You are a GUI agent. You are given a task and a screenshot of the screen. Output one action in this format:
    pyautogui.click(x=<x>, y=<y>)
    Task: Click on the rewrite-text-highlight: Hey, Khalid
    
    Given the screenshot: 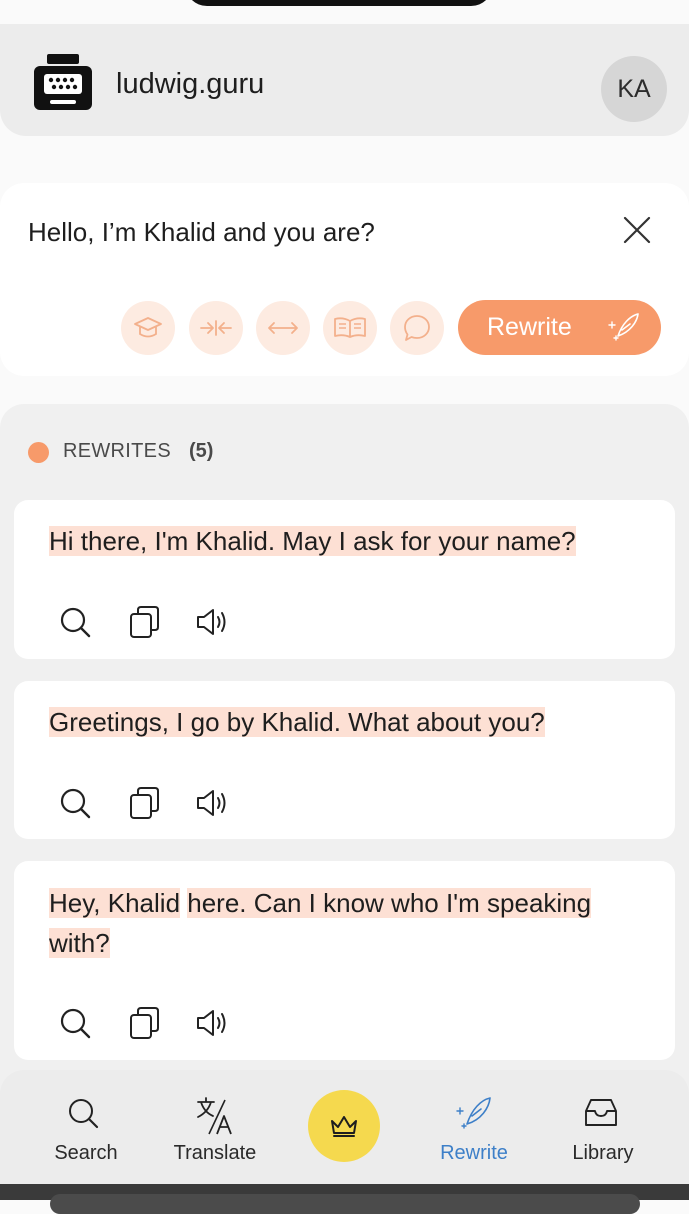 What is the action you would take?
    pyautogui.click(x=115, y=903)
    